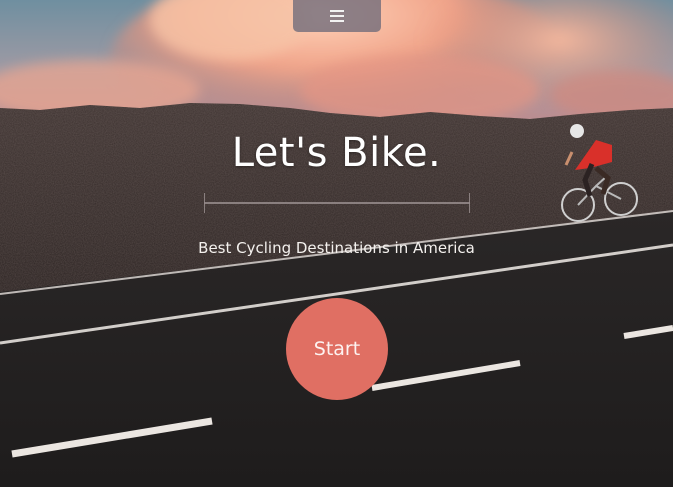 Image resolution: width=673 pixels, height=487 pixels. I want to click on hero-title: Let's Bike., so click(336, 153).